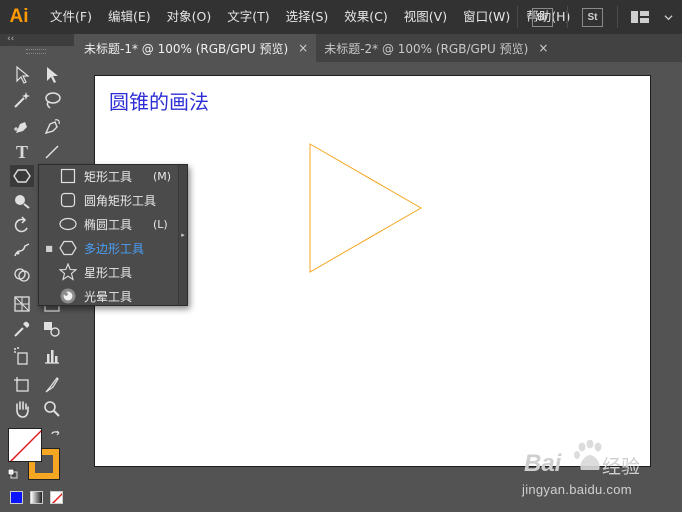 This screenshot has width=682, height=512. I want to click on tab-label: 未标题-2* @ 100% (RGB/GPU 预览), so click(426, 48).